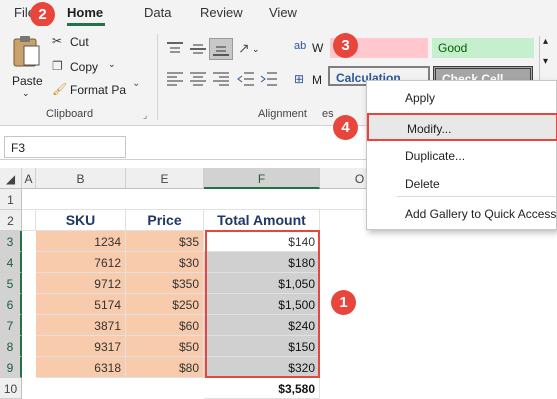  I want to click on format-painter-button: 🖌 Format Pa, so click(90, 91).